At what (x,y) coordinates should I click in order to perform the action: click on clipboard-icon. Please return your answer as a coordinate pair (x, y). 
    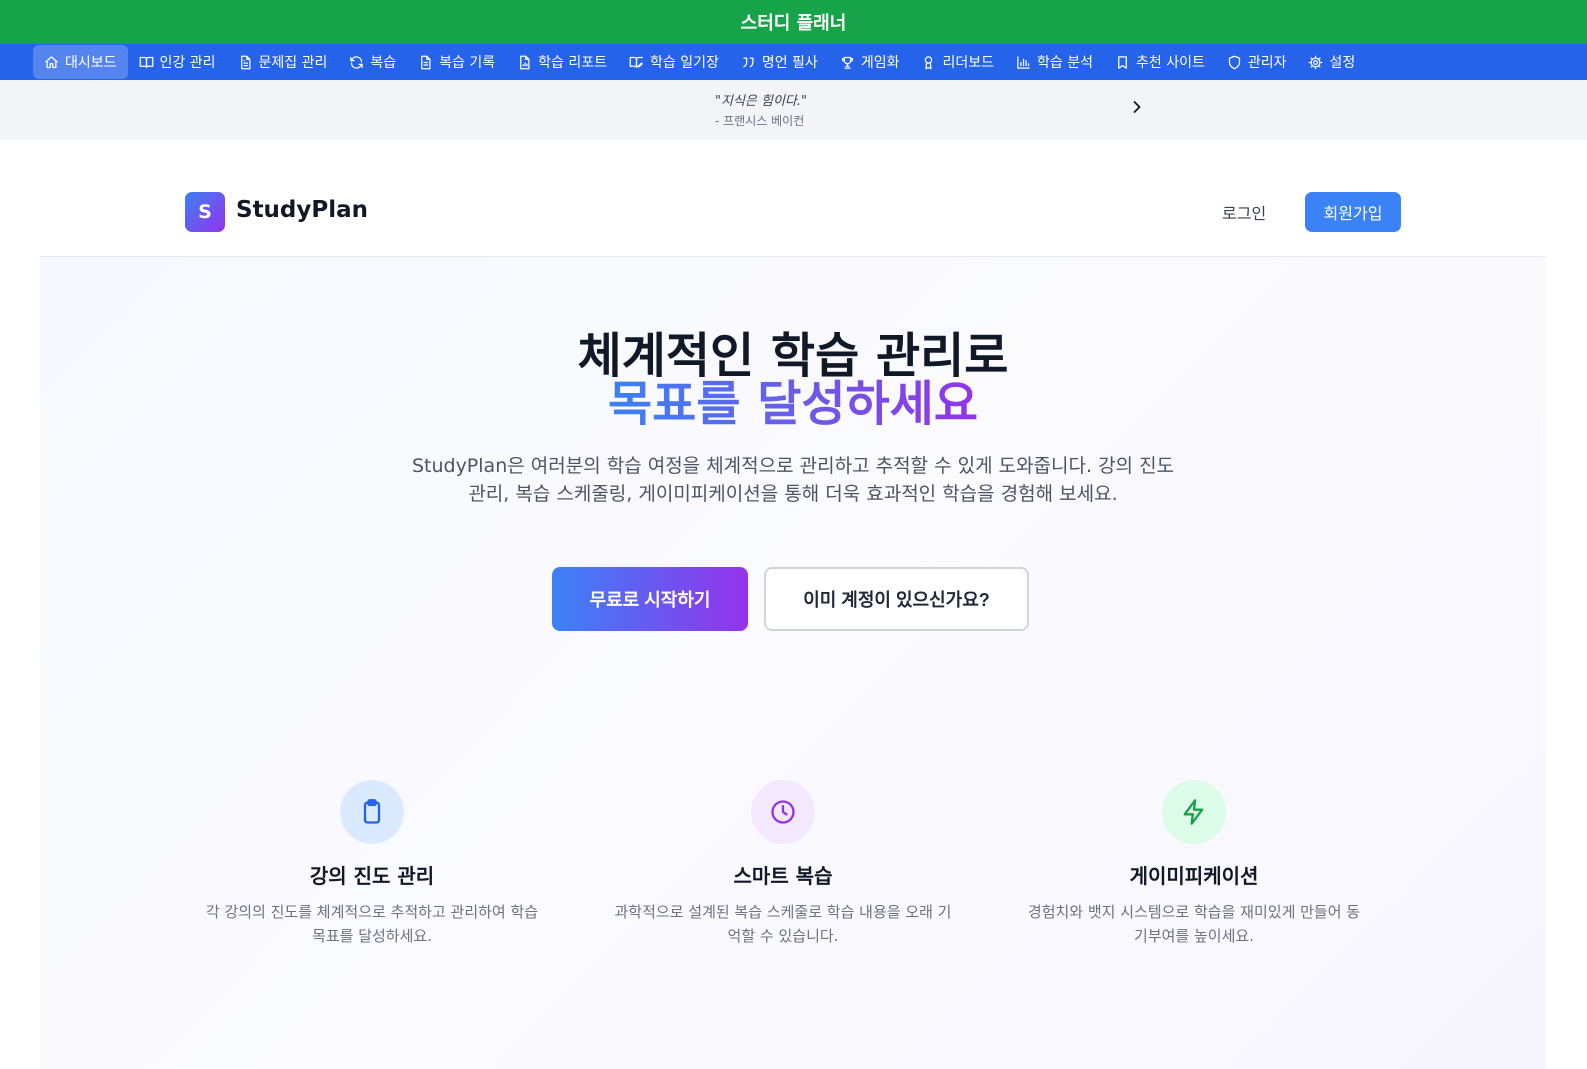
    Looking at the image, I should click on (372, 811).